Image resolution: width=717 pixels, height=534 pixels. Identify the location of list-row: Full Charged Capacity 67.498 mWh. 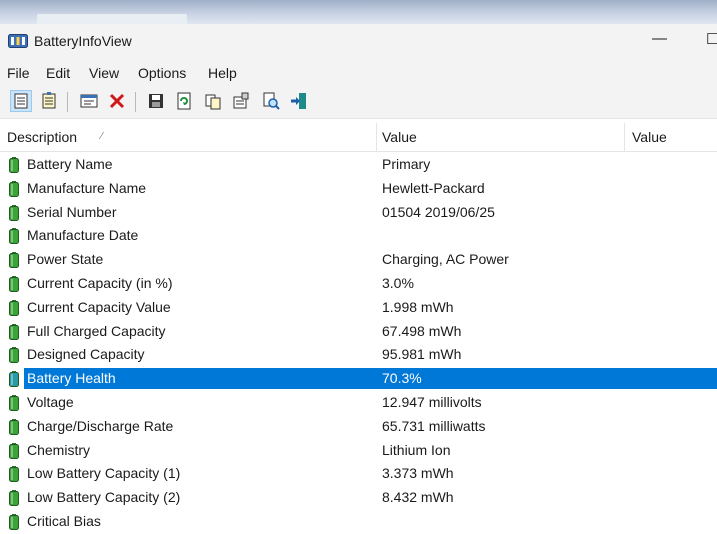
(358, 332).